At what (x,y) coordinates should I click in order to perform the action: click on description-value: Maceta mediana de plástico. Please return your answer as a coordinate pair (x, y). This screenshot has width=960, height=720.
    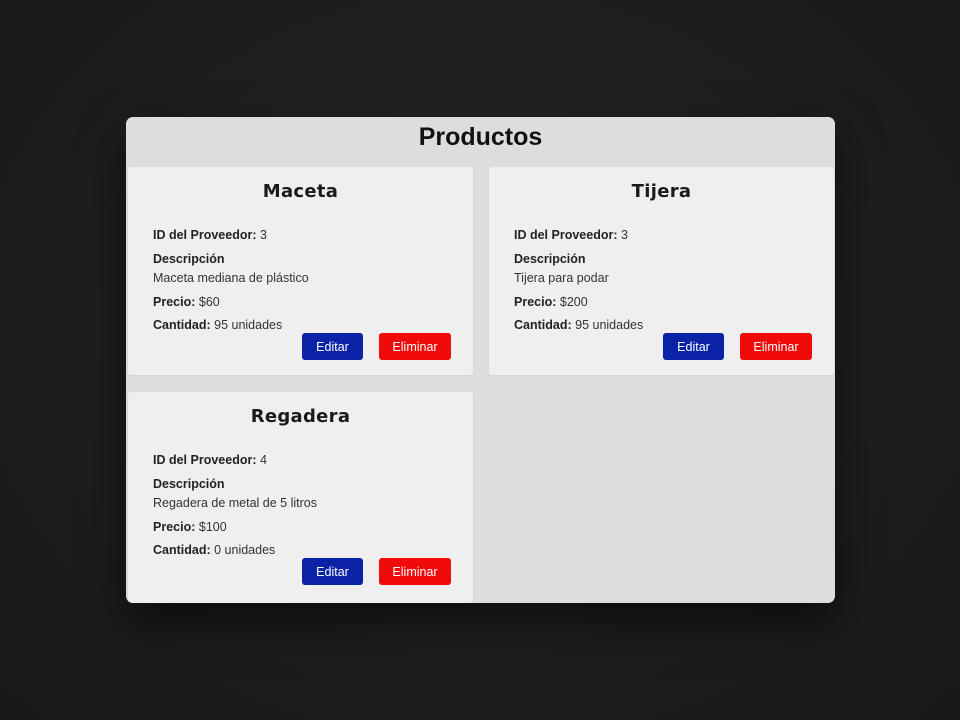
    Looking at the image, I should click on (231, 278).